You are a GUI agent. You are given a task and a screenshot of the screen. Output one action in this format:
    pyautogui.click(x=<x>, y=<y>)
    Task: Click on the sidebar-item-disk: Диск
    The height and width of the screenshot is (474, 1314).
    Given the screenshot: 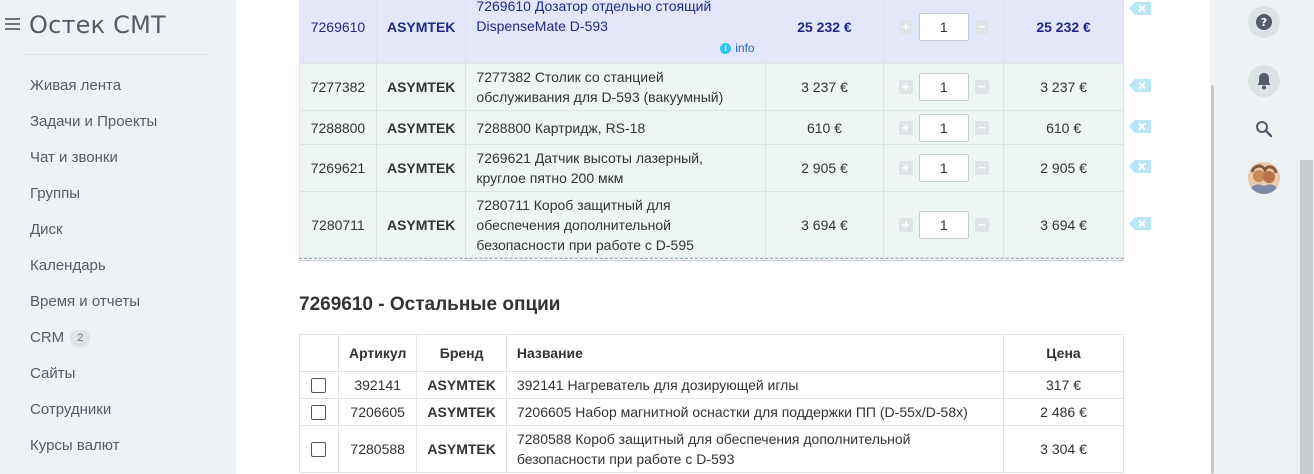 What is the action you would take?
    pyautogui.click(x=118, y=230)
    